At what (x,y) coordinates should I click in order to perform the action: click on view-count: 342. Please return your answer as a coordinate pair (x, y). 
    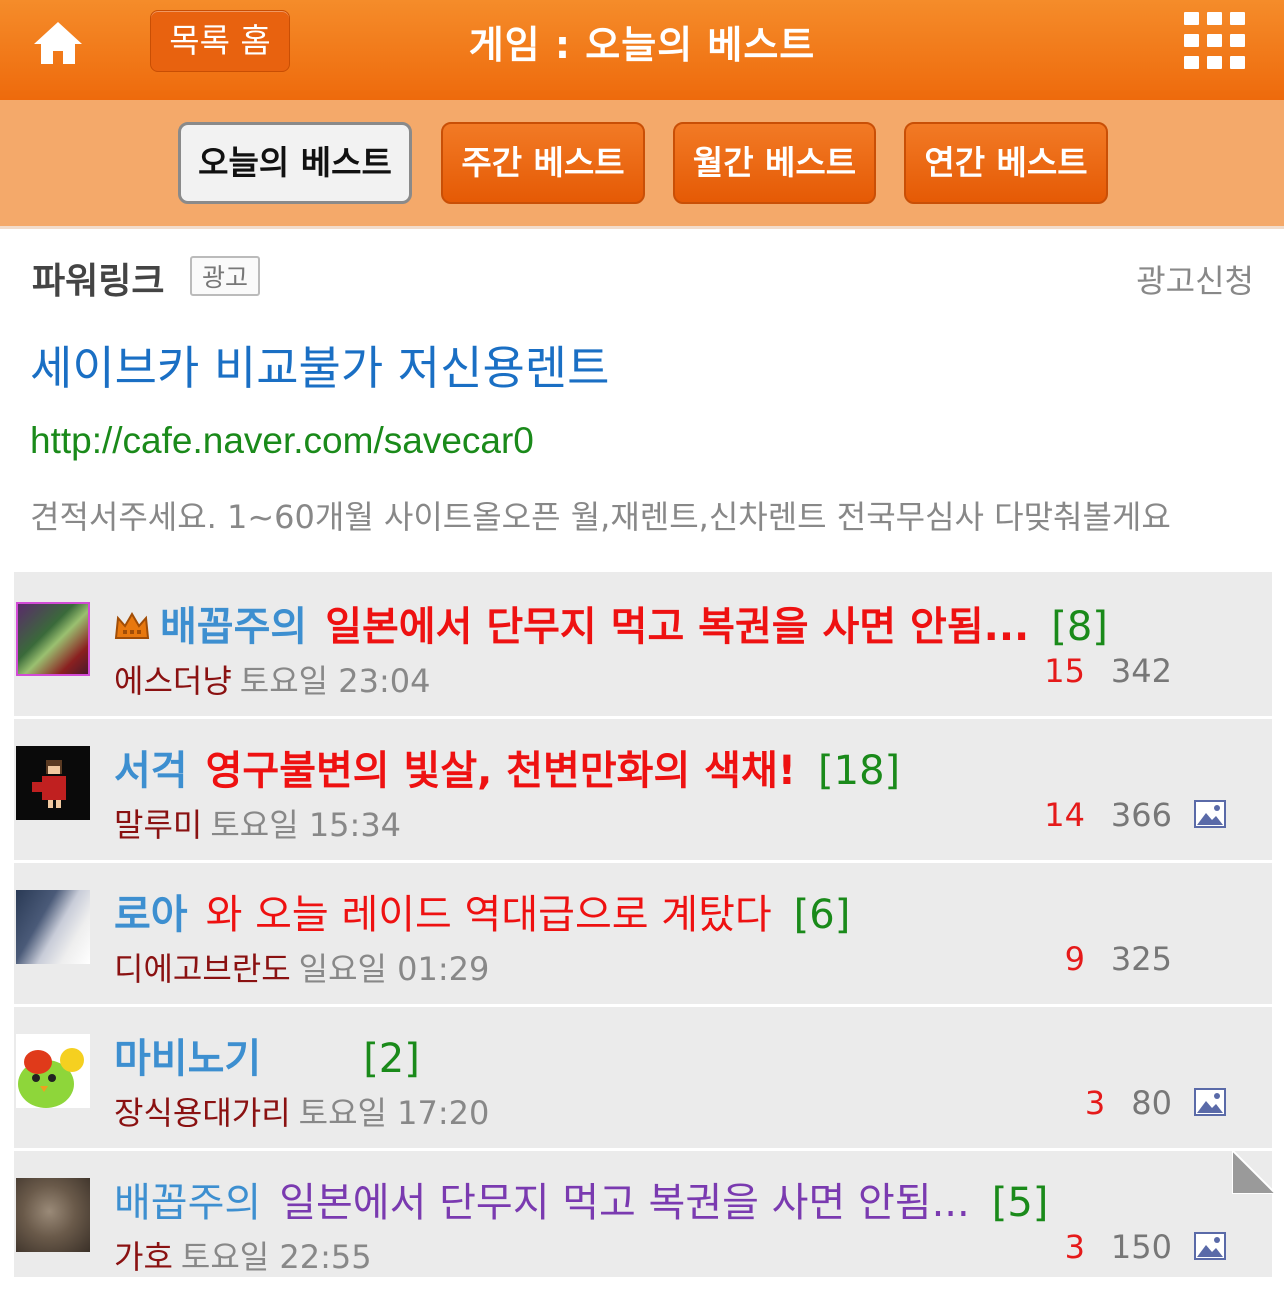
    Looking at the image, I should click on (1141, 671).